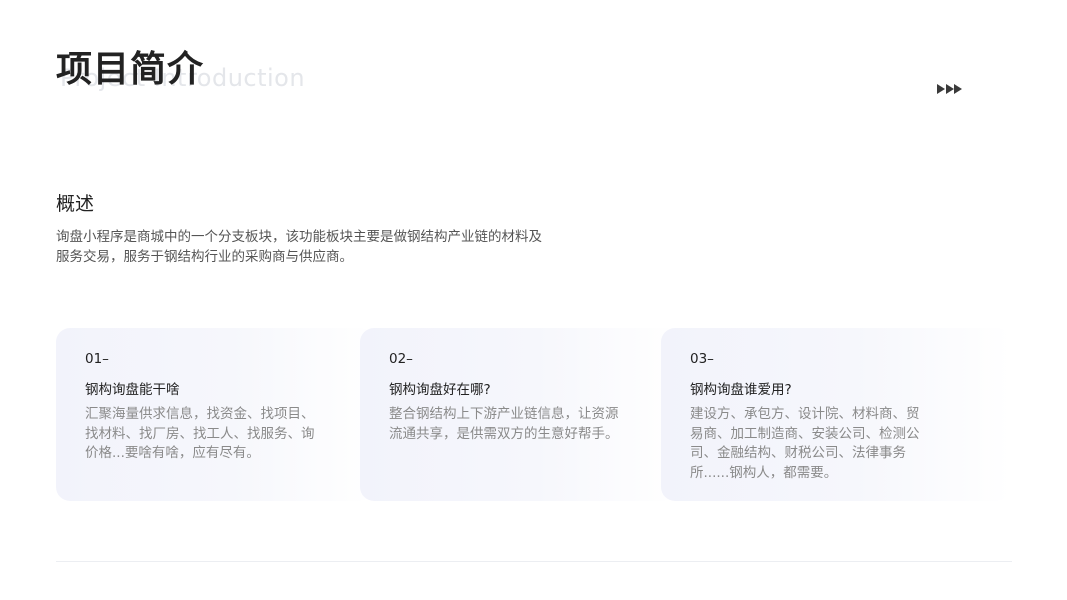 This screenshot has height=600, width=1067. What do you see at coordinates (440, 390) in the screenshot?
I see `card-title: 钢构询盘好在哪?` at bounding box center [440, 390].